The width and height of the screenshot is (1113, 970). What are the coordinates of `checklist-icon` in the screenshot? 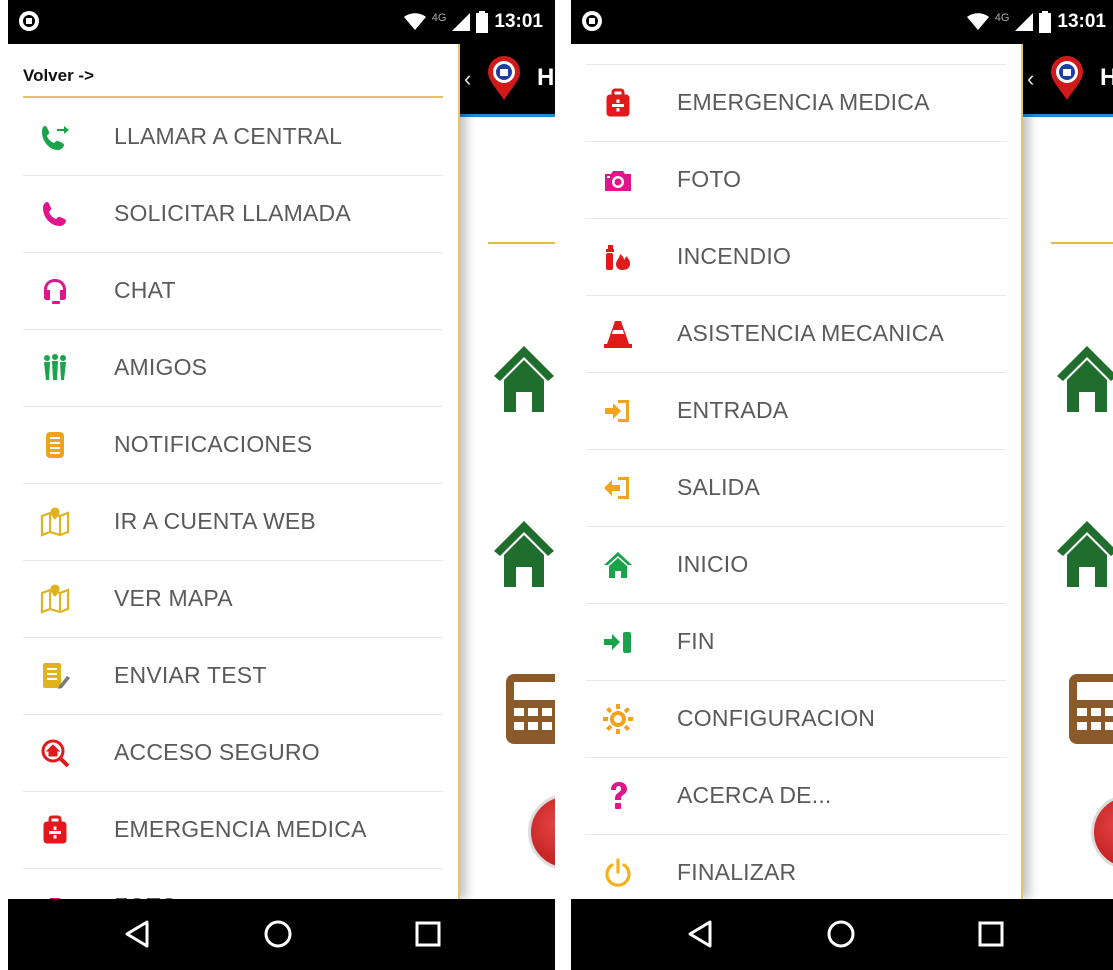 It's located at (55, 676).